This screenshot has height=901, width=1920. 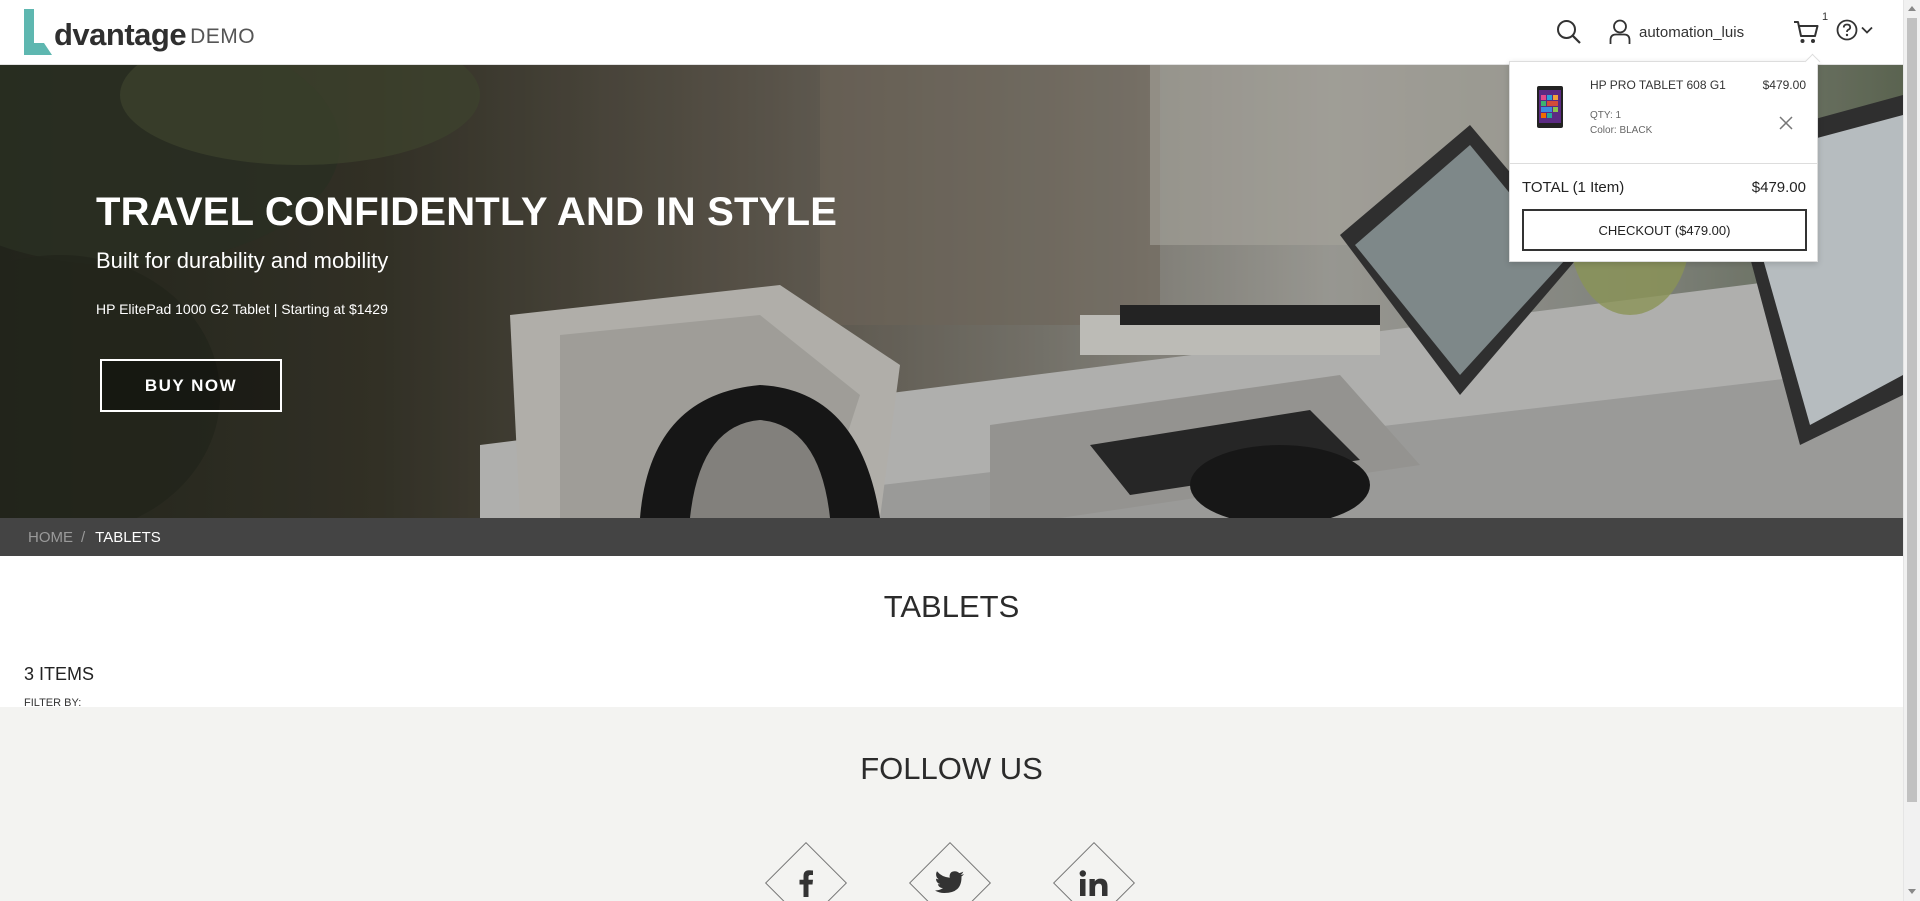 I want to click on items-count: 3 ITEMS, so click(x=59, y=674).